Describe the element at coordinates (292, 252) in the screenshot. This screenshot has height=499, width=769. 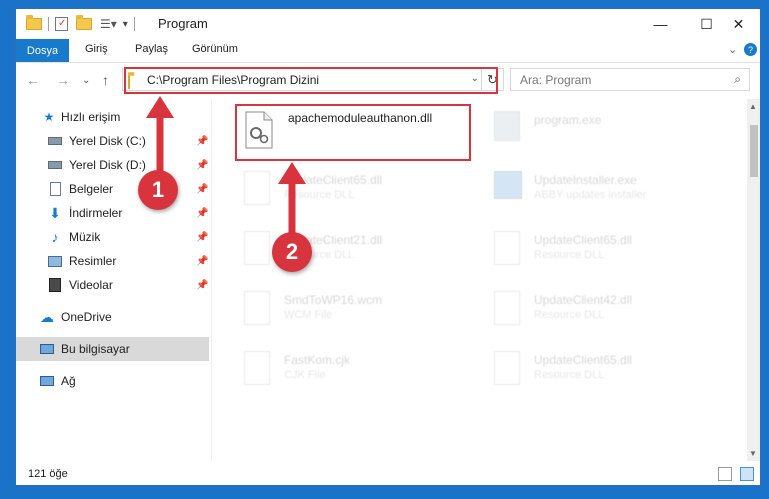
I see `step-badge-2: 2` at that location.